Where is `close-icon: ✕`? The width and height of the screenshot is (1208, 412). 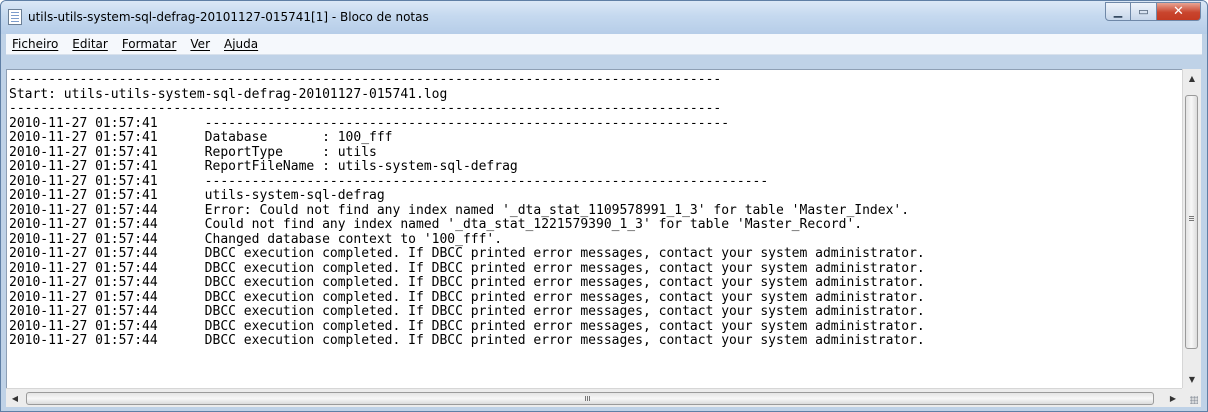
close-icon: ✕ is located at coordinates (1178, 11).